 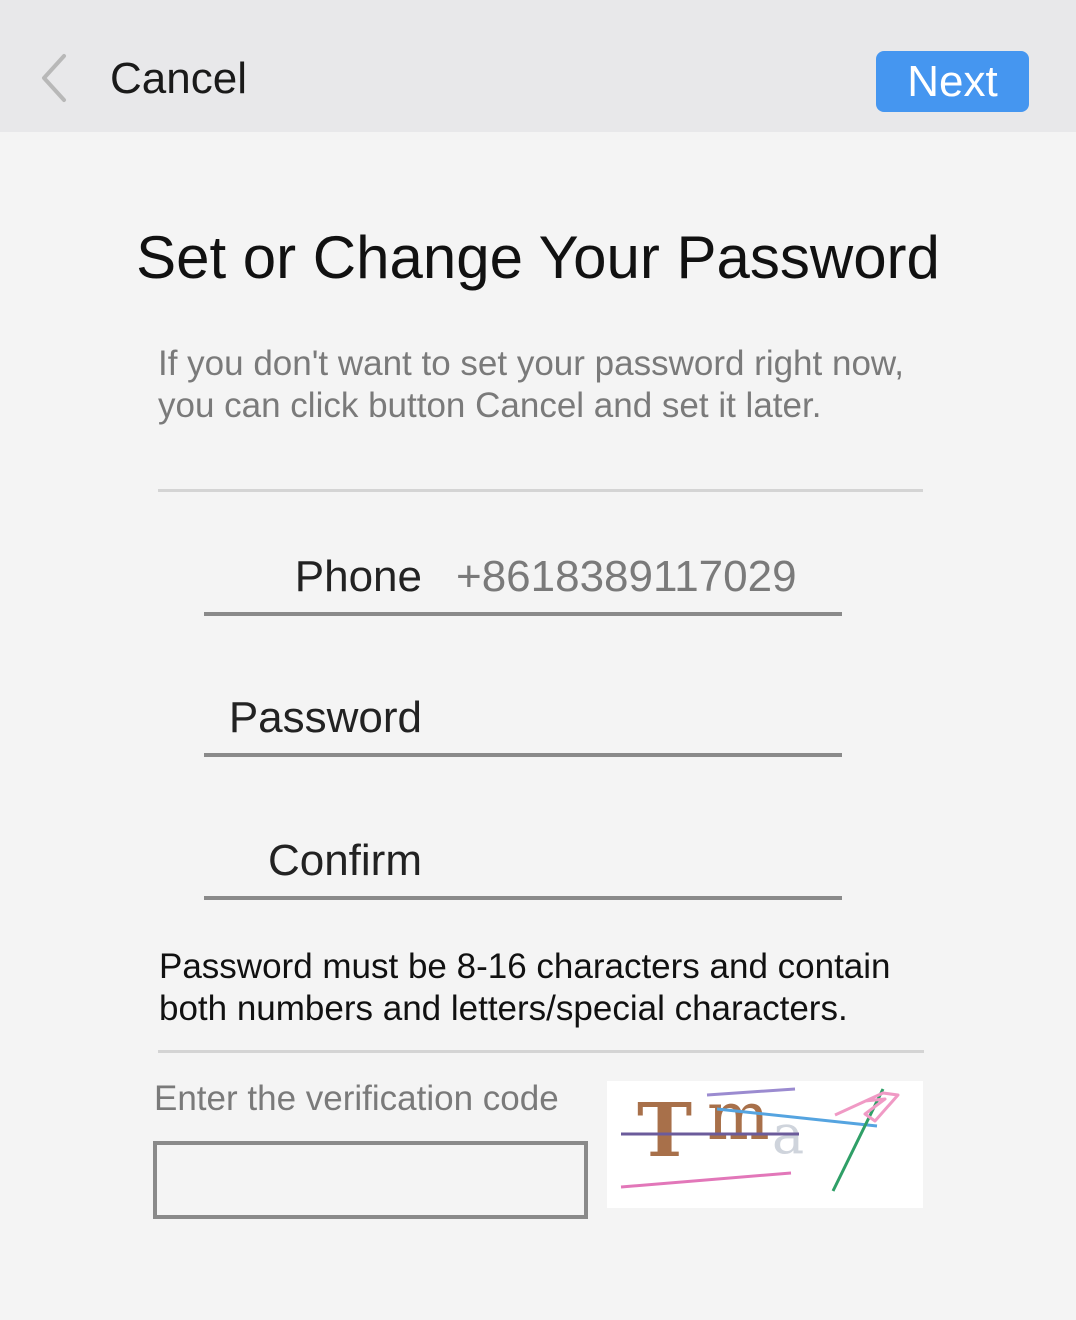 What do you see at coordinates (952, 81) in the screenshot?
I see `next-button: Next` at bounding box center [952, 81].